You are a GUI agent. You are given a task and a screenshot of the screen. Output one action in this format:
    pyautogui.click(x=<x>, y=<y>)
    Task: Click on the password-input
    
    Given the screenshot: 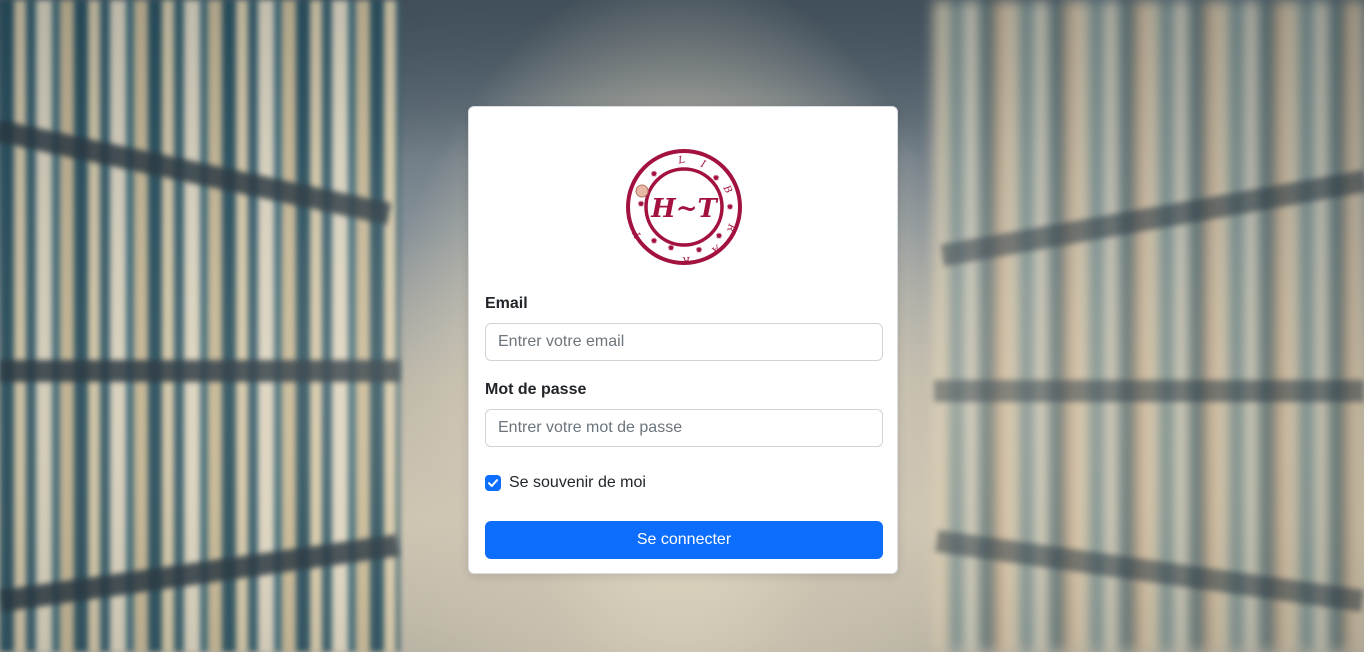 What is the action you would take?
    pyautogui.click(x=684, y=428)
    